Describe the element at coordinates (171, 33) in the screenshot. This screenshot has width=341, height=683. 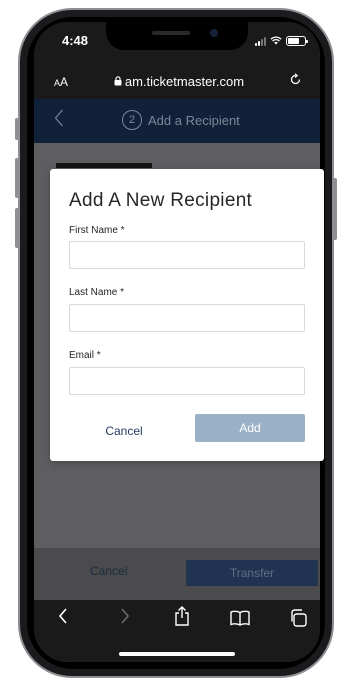
I see `speaker` at that location.